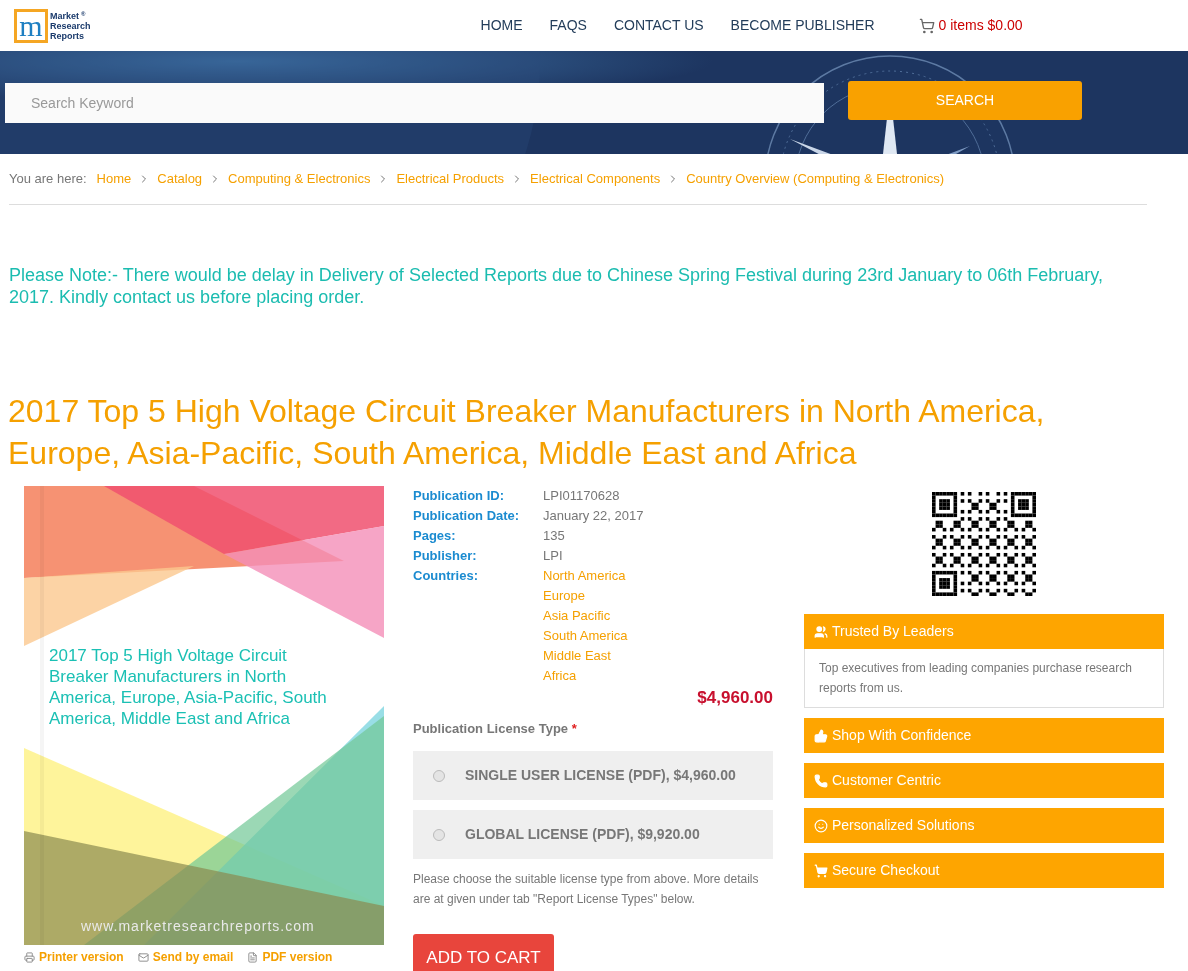 This screenshot has height=971, width=1188. What do you see at coordinates (445, 556) in the screenshot?
I see `detail-label: Publisher:` at bounding box center [445, 556].